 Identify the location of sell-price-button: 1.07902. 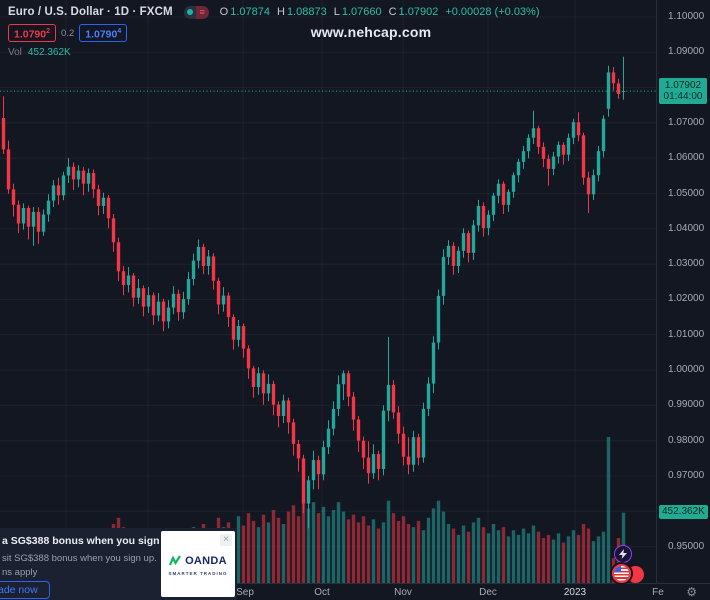
(32, 33).